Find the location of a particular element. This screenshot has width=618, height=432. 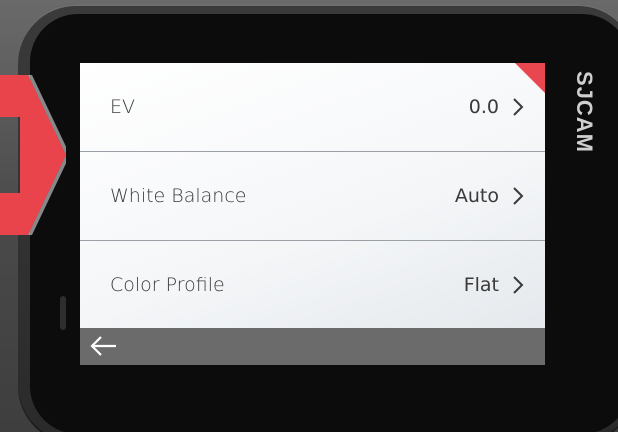

menu-item-value: Auto is located at coordinates (476, 196).